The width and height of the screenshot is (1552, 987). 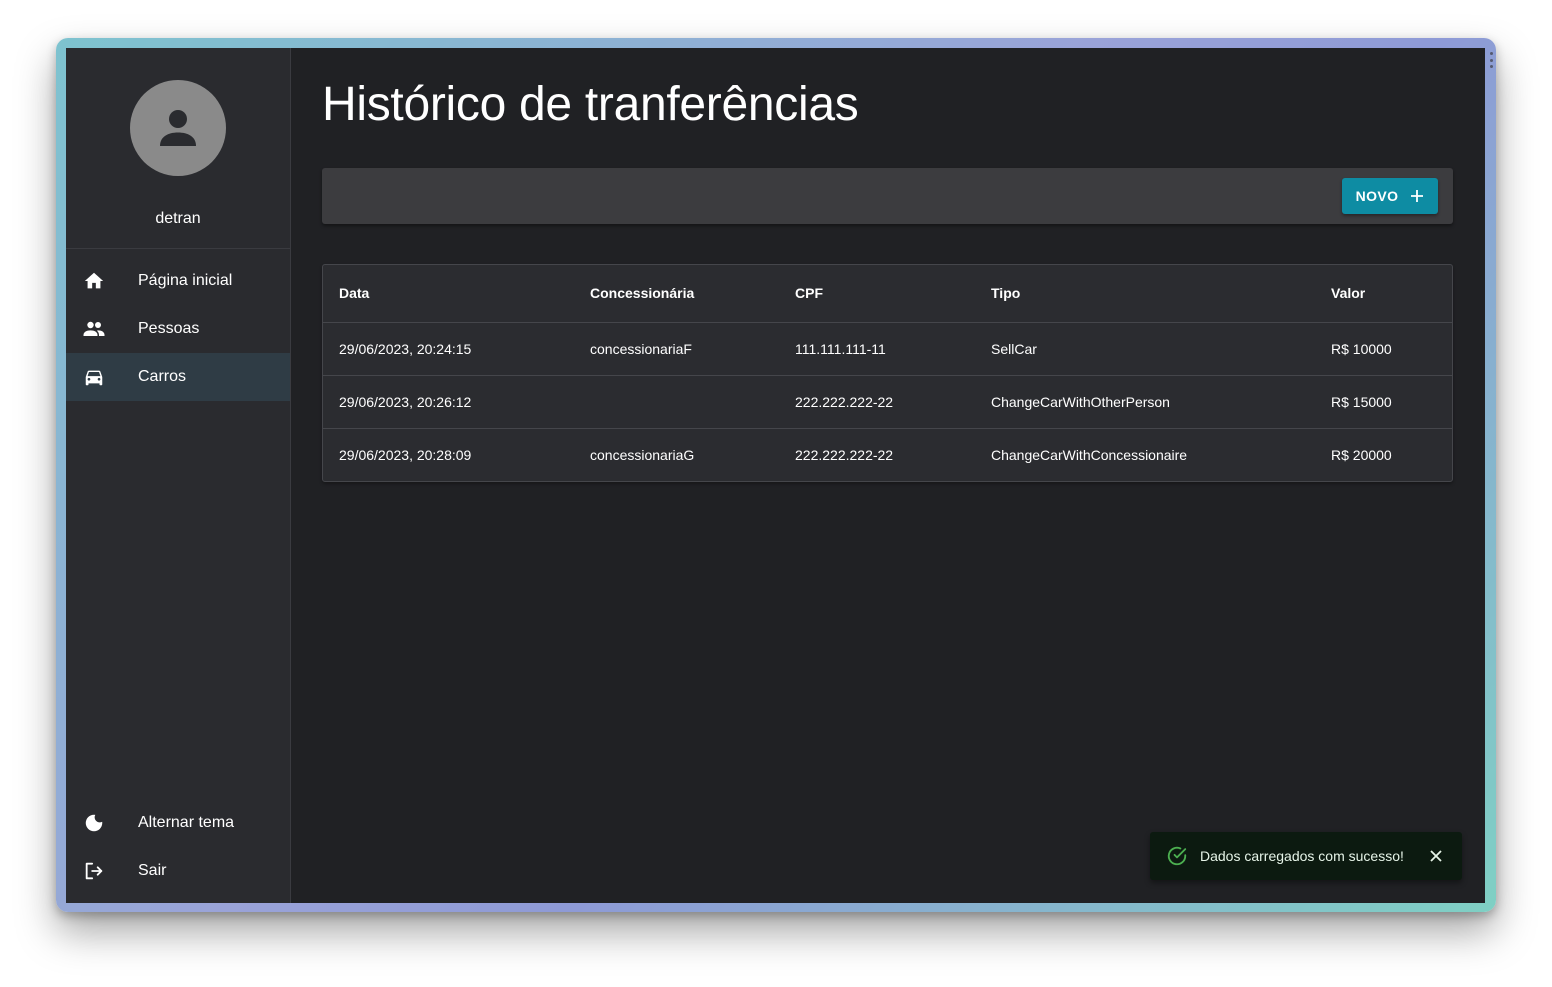 What do you see at coordinates (877, 294) in the screenshot?
I see `column-header-cpf: CPF` at bounding box center [877, 294].